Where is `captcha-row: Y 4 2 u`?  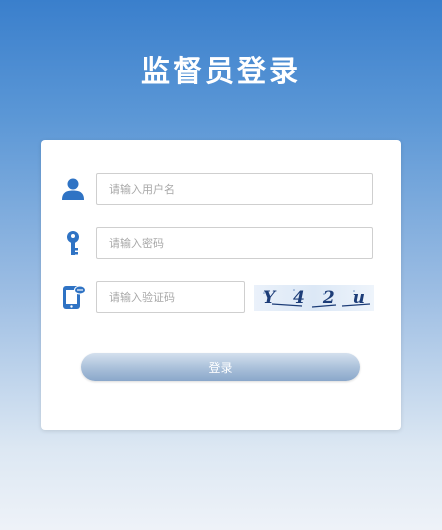
captcha-row: Y 4 2 u is located at coordinates (221, 297).